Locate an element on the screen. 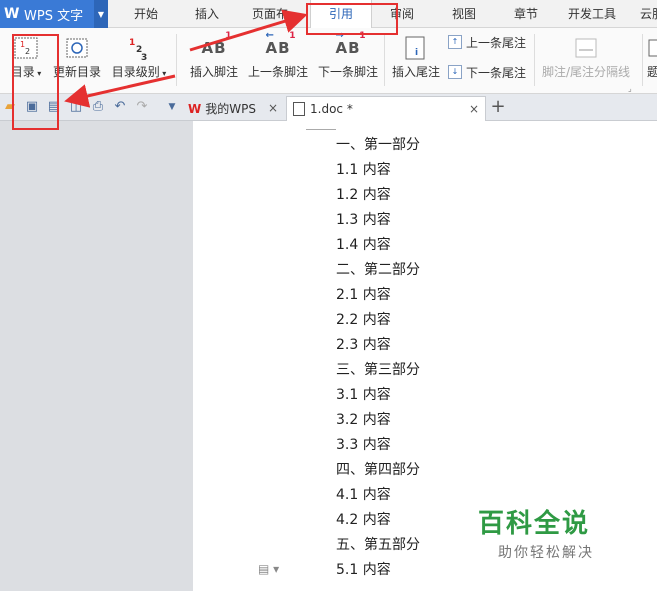  arrow-to-toc is located at coordinates (120, 91).